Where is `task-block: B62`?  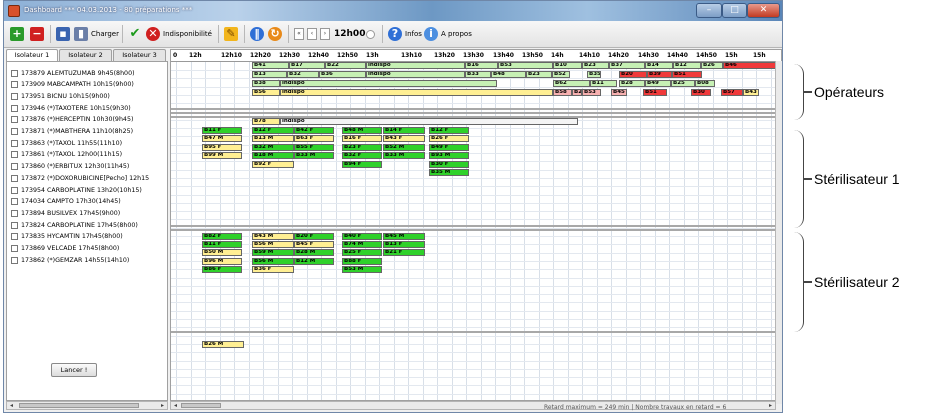
task-block: B62 is located at coordinates (571, 83).